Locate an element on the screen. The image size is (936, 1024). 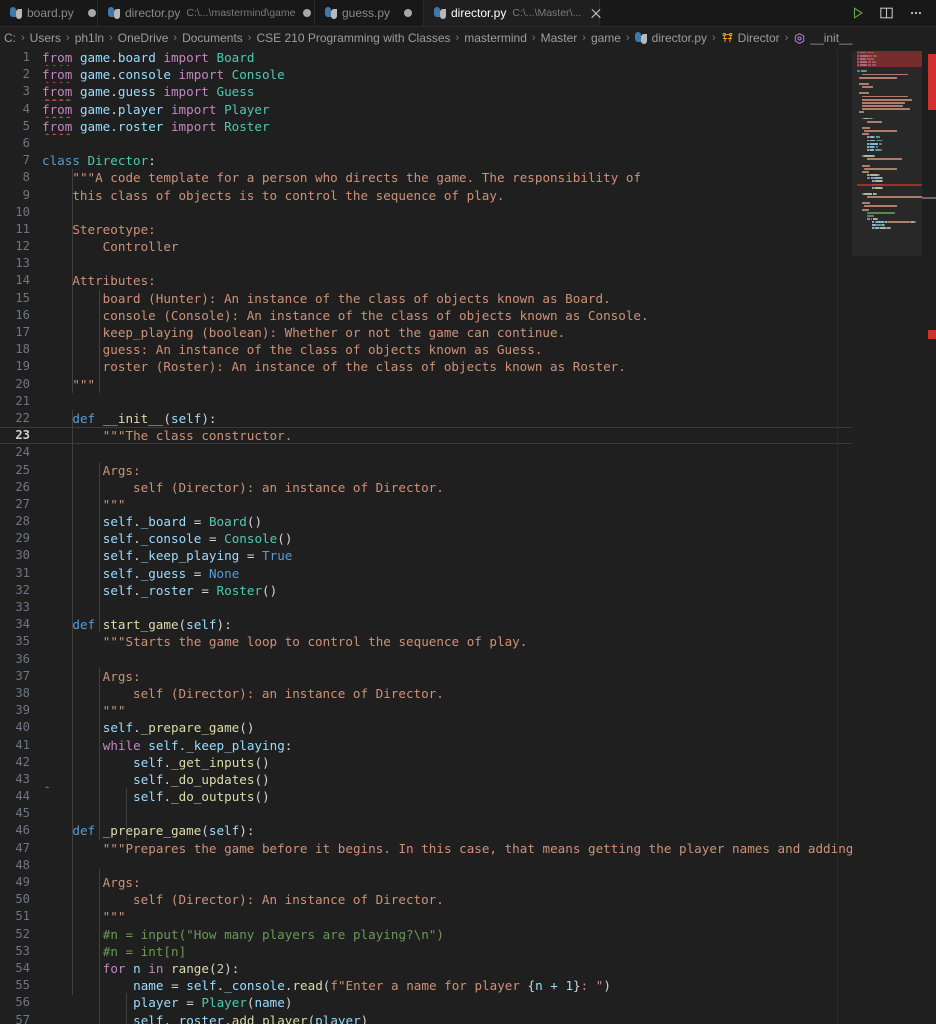
line-content: self._roster = Roster() is located at coordinates (445, 590).